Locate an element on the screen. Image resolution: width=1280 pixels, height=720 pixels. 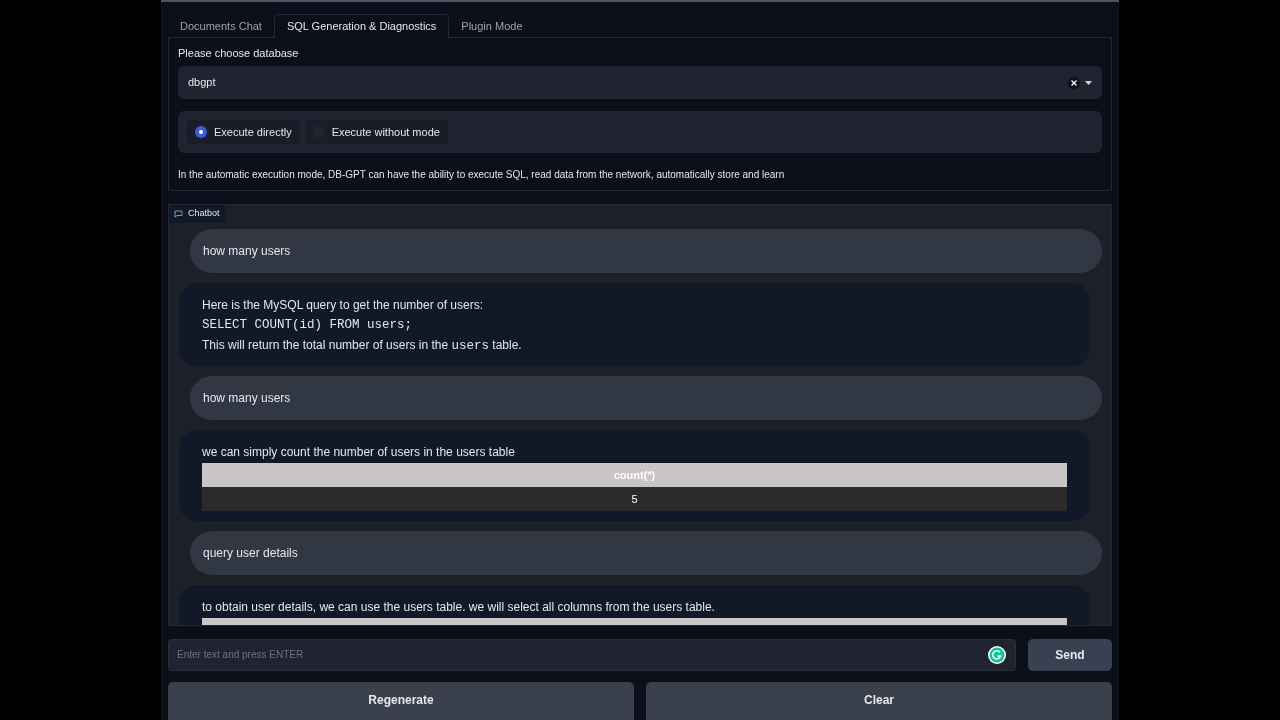
message-input: Enter text and press ENTER is located at coordinates (592, 654).